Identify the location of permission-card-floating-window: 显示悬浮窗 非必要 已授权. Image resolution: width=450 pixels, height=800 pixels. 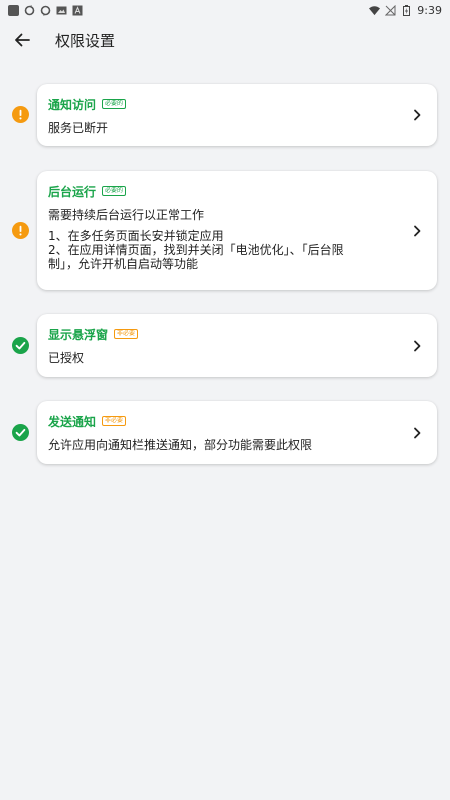
(237, 345).